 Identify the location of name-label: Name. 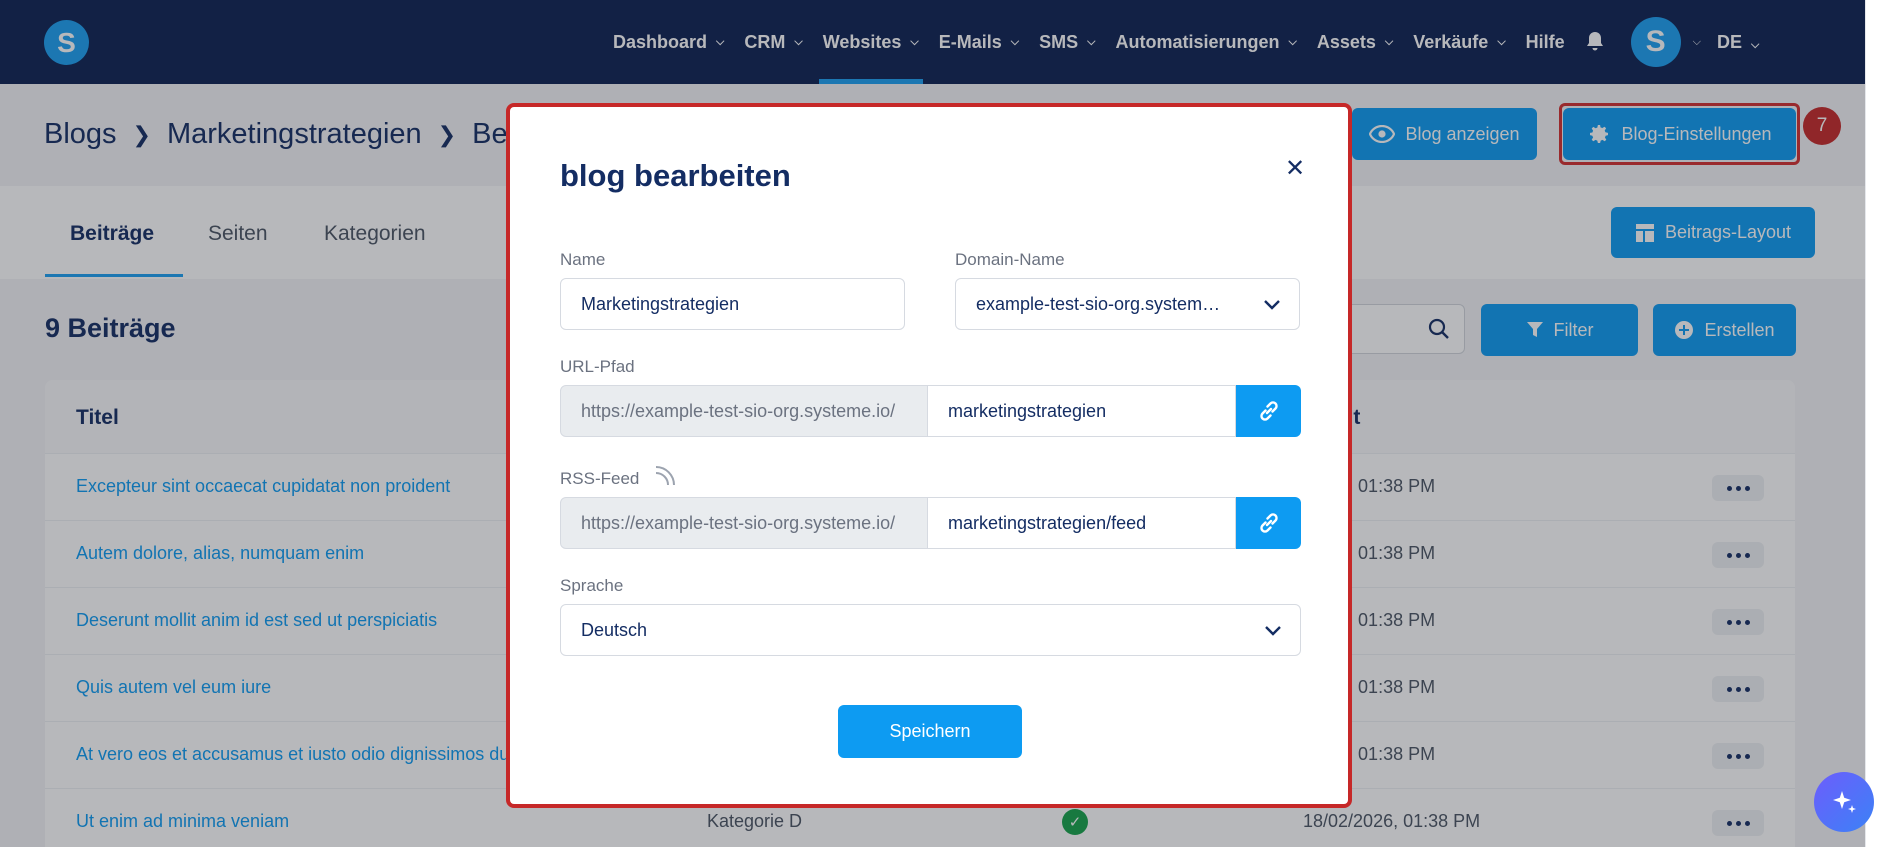
(583, 259).